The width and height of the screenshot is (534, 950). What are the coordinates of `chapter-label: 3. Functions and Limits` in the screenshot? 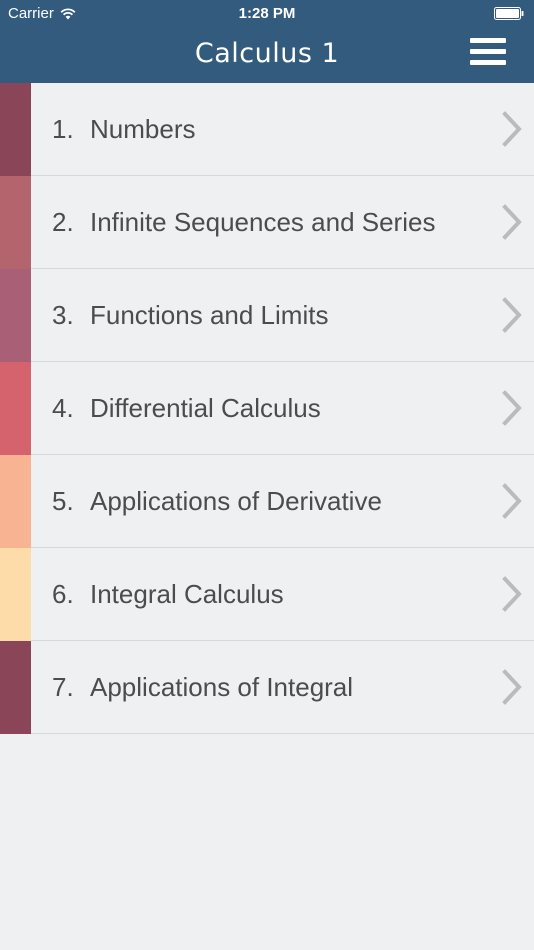 It's located at (190, 315).